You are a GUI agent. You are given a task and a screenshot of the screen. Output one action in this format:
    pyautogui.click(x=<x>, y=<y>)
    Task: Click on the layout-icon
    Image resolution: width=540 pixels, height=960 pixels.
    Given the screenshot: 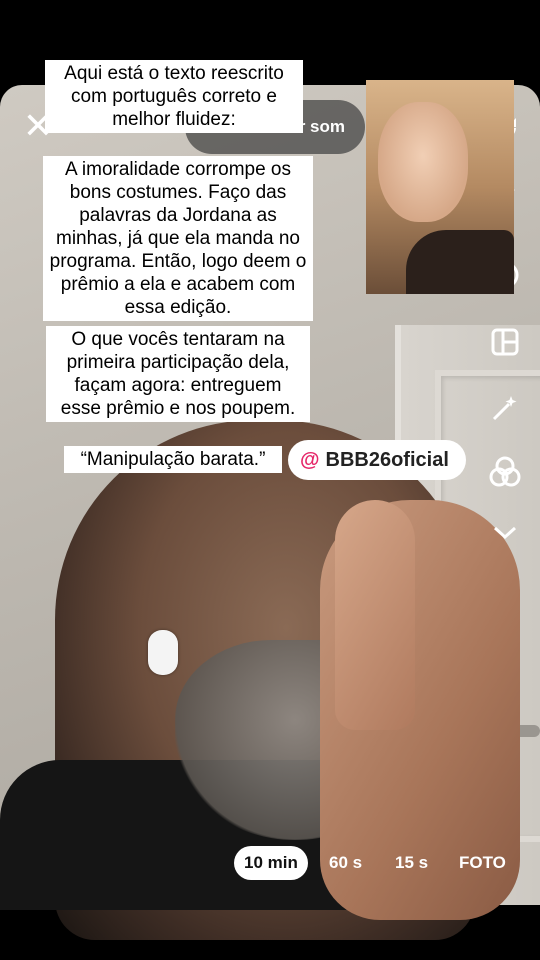 What is the action you would take?
    pyautogui.click(x=505, y=342)
    